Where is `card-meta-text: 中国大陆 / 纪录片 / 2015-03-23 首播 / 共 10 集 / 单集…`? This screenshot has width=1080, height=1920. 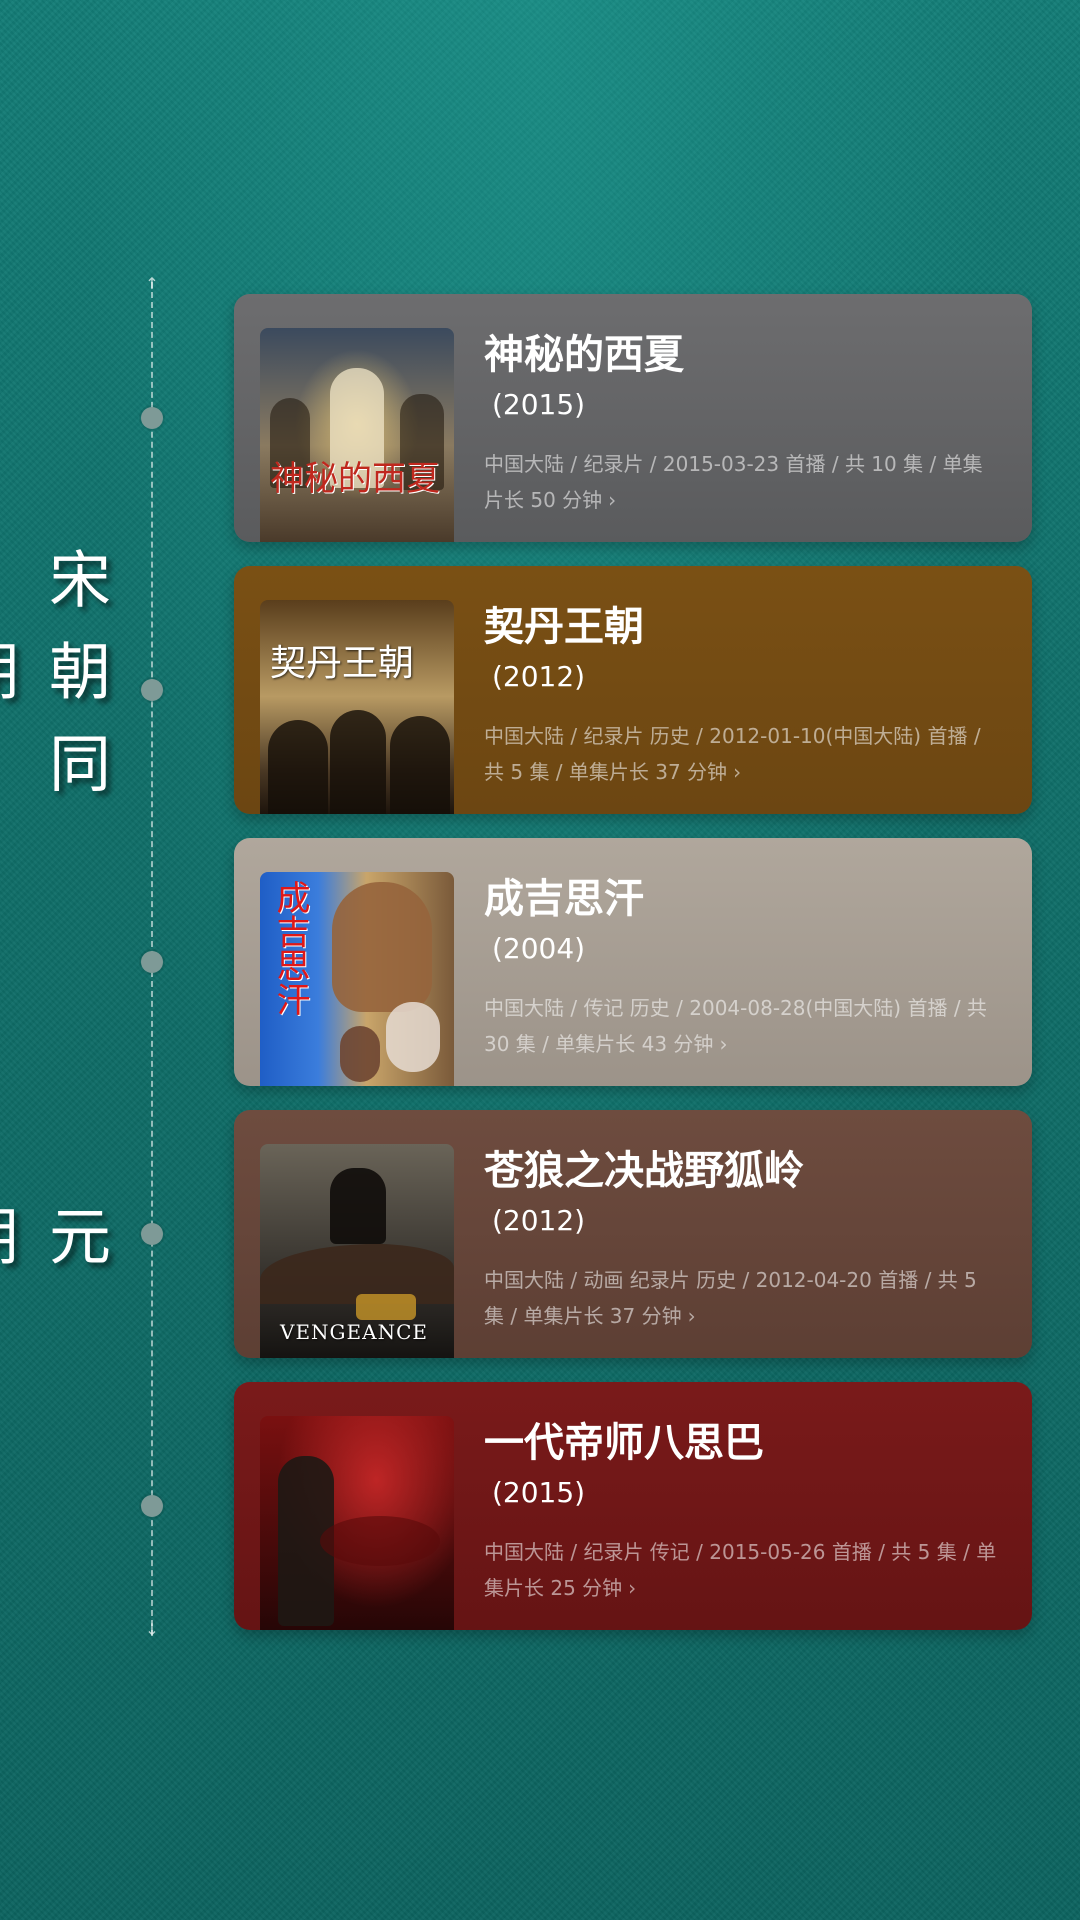
card-meta-text: 中国大陆 / 纪录片 / 2015-03-23 首播 / 共 10 集 / 单集… is located at coordinates (733, 482).